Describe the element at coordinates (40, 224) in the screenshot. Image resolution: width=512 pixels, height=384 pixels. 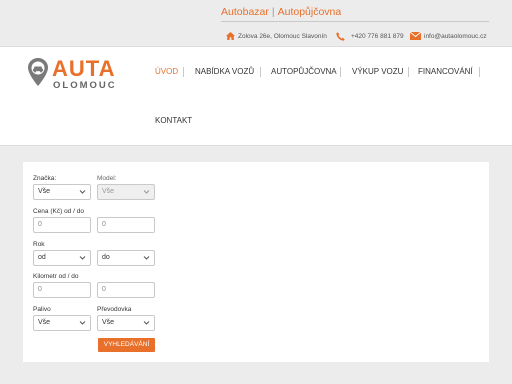
I see `price-from-placeholder: 0` at that location.